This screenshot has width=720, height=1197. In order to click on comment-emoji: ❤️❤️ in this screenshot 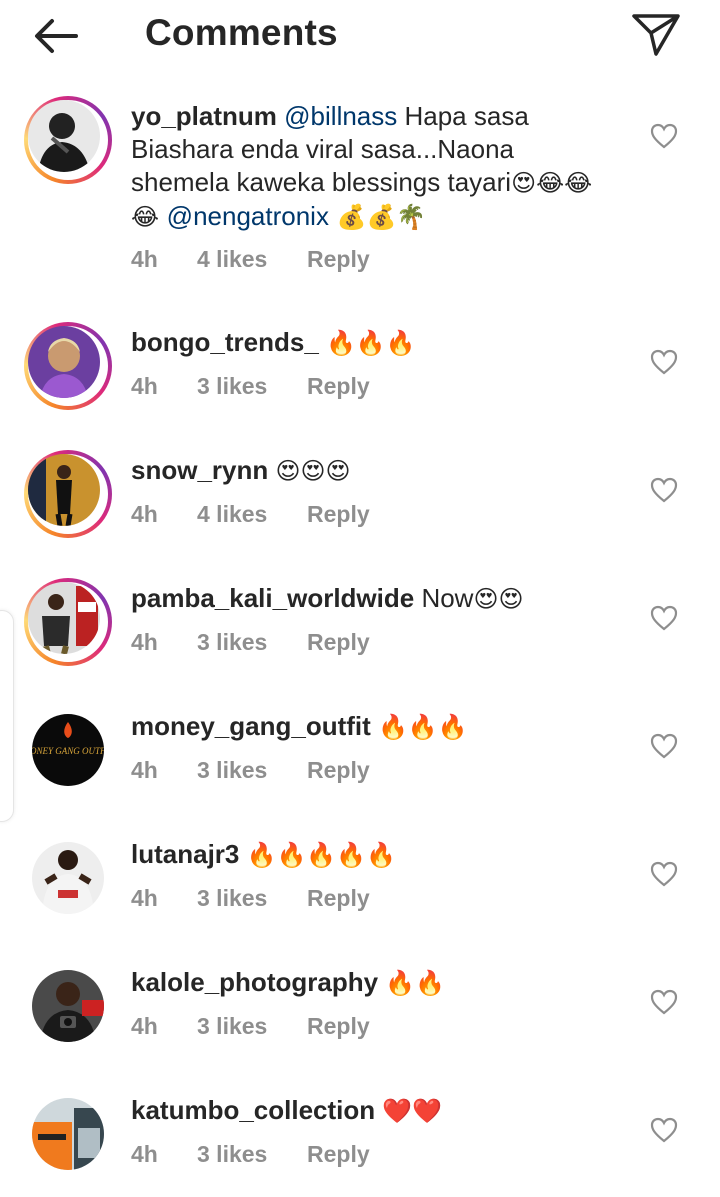, I will do `click(412, 1111)`.